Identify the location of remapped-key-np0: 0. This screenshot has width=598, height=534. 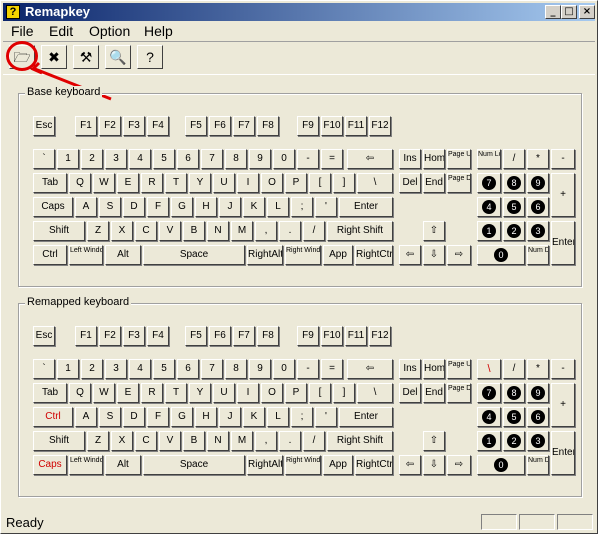
(501, 465).